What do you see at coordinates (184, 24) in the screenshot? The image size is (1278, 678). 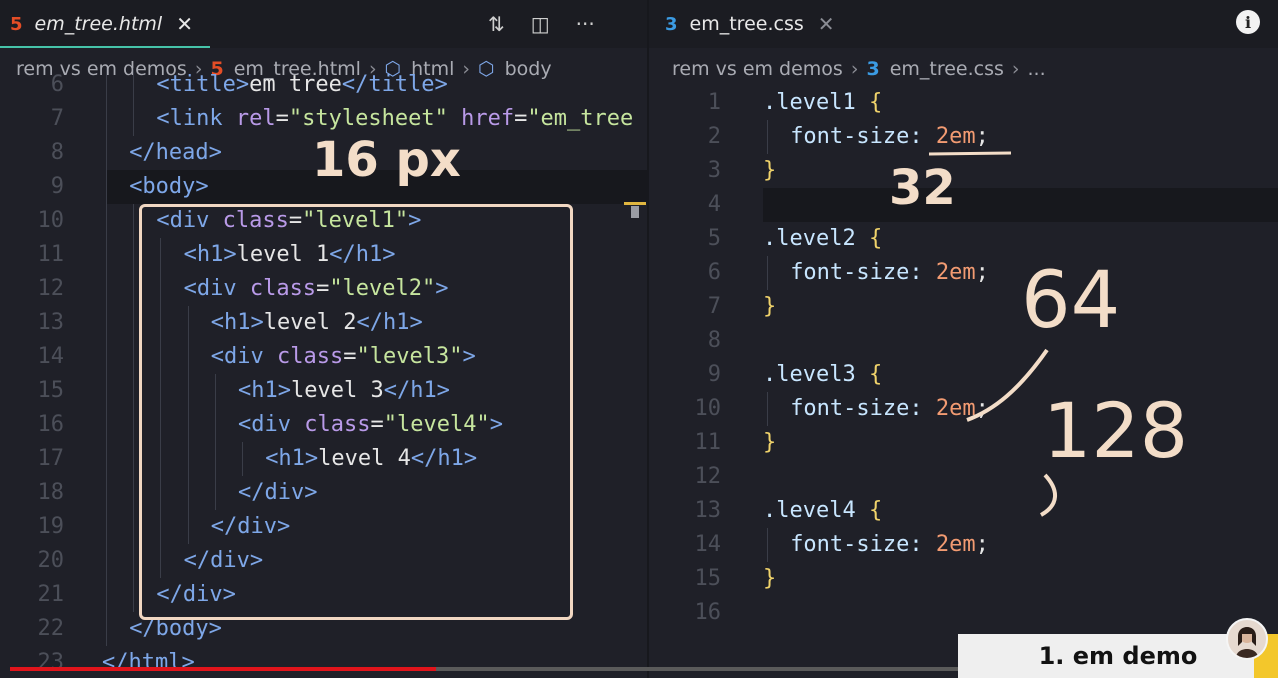 I see `close-icon: ✕` at bounding box center [184, 24].